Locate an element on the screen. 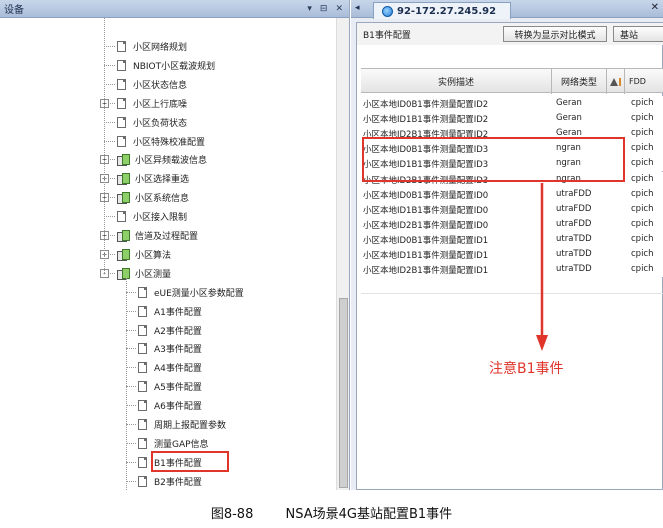 This screenshot has width=663, height=528. table-row: 小区本地ID0B1事件测量配置ID0 utraFDD cpich is located at coordinates (512, 194).